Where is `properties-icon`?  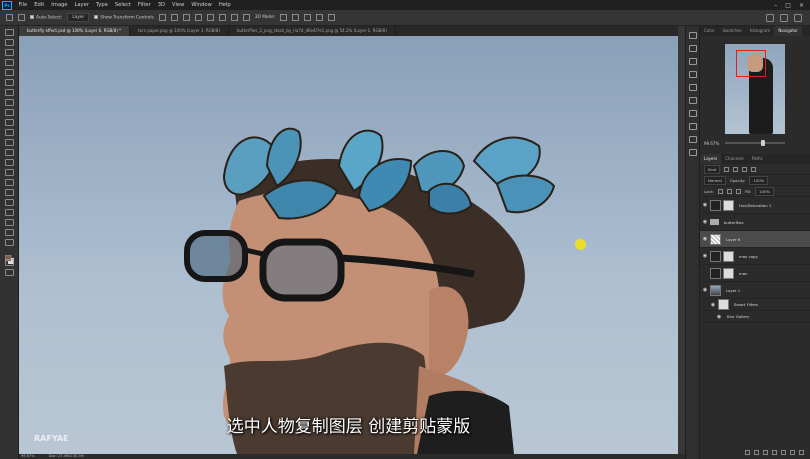
properties-icon is located at coordinates (692, 87).